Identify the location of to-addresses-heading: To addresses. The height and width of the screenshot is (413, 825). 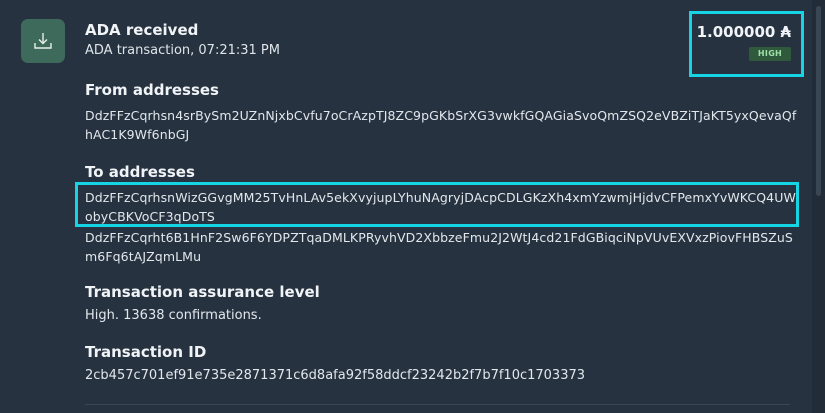
(140, 172).